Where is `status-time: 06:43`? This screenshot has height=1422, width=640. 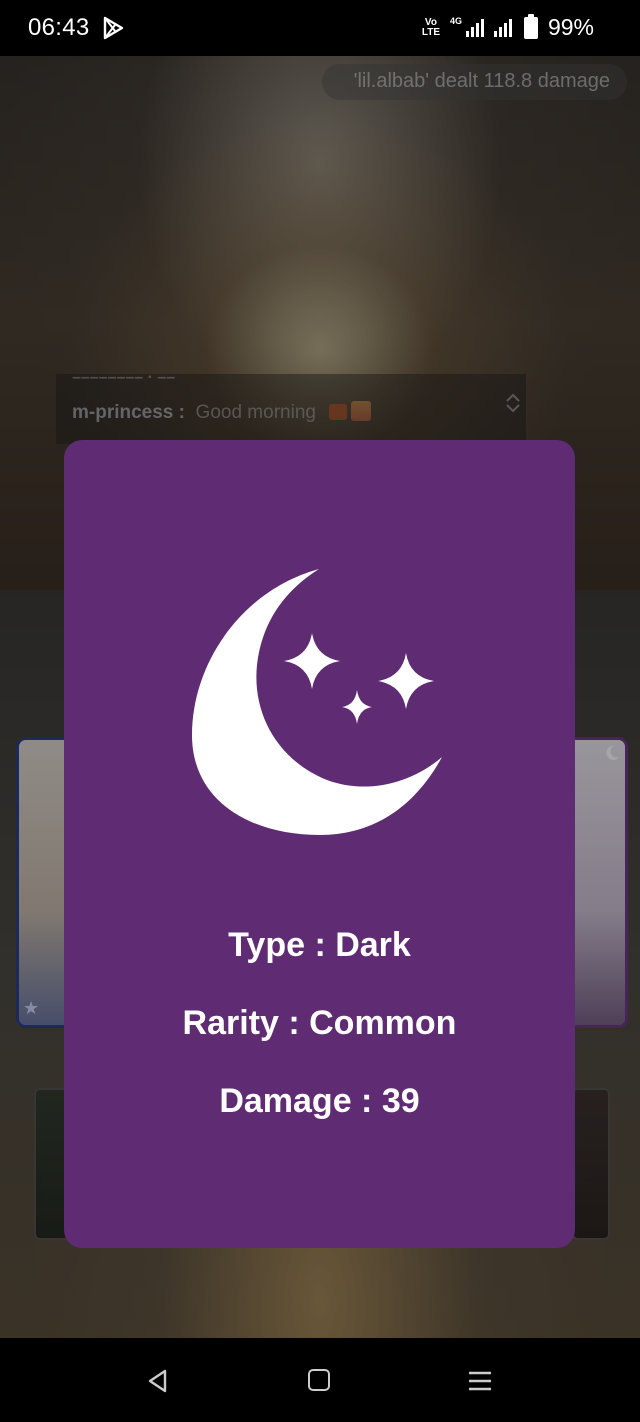 status-time: 06:43 is located at coordinates (59, 27).